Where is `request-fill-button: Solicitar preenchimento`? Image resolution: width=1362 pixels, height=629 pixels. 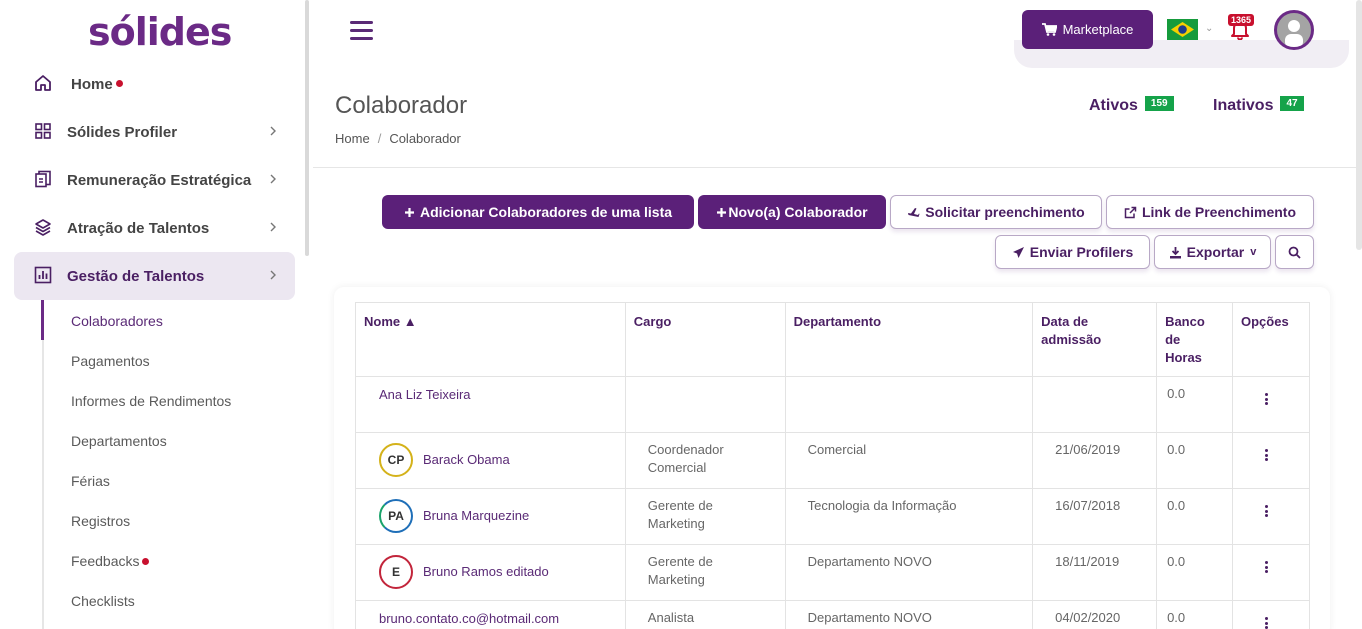 request-fill-button: Solicitar preenchimento is located at coordinates (996, 212).